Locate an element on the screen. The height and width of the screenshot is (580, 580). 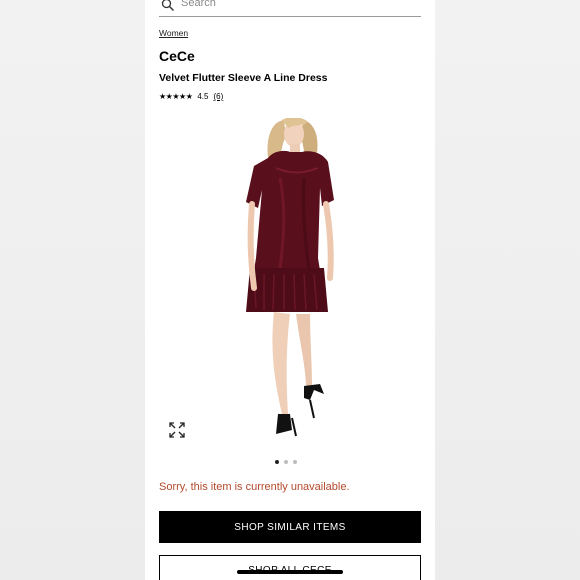
product-image is located at coordinates (295, 279).